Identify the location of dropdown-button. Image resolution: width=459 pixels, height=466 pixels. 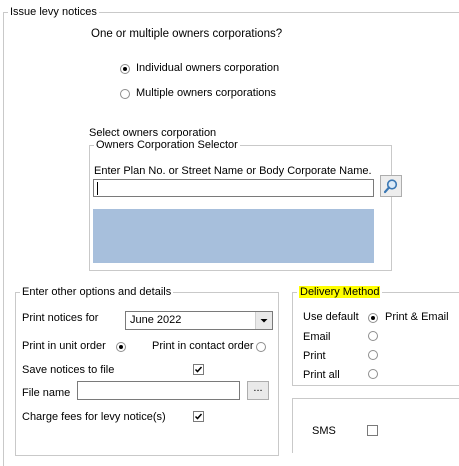
(263, 320).